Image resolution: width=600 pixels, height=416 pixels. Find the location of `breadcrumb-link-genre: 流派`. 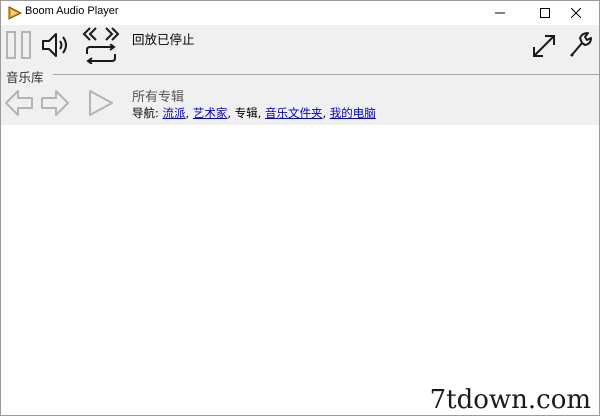

breadcrumb-link-genre: 流派 is located at coordinates (174, 113).